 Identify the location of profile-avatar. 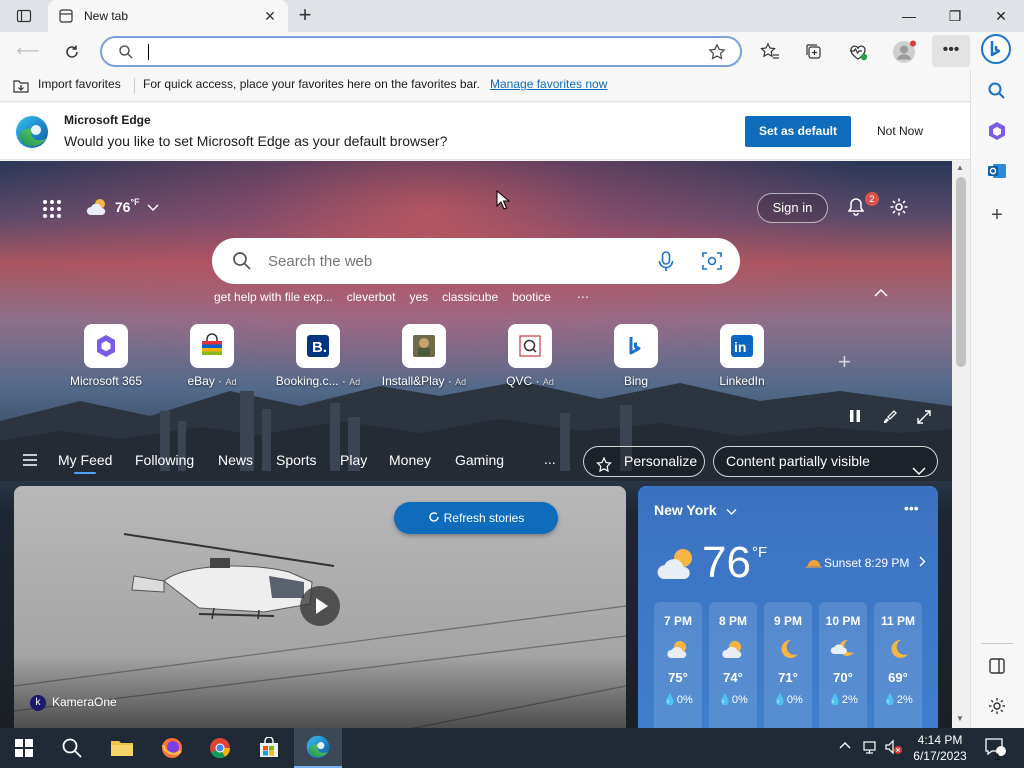
(904, 52).